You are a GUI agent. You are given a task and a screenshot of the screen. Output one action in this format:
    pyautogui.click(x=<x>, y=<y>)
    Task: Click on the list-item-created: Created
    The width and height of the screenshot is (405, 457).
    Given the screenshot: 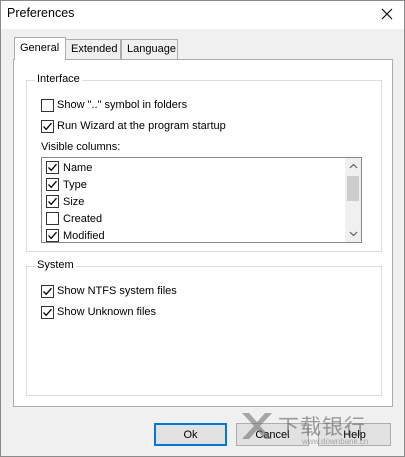 What is the action you would take?
    pyautogui.click(x=74, y=218)
    